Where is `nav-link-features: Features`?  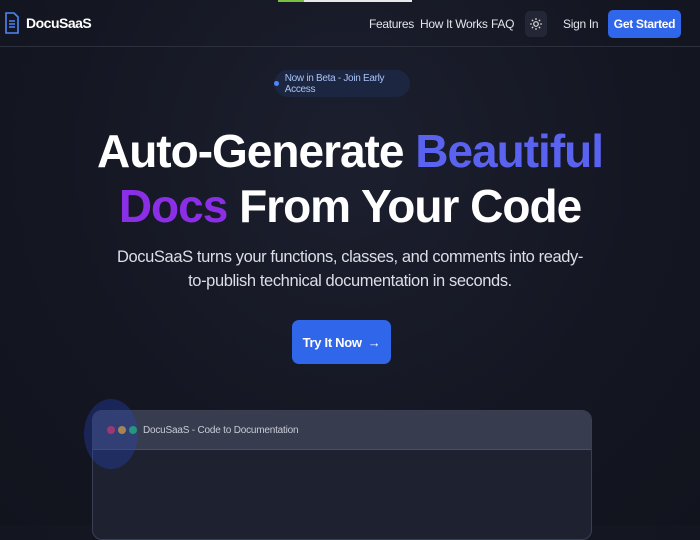 nav-link-features: Features is located at coordinates (391, 24).